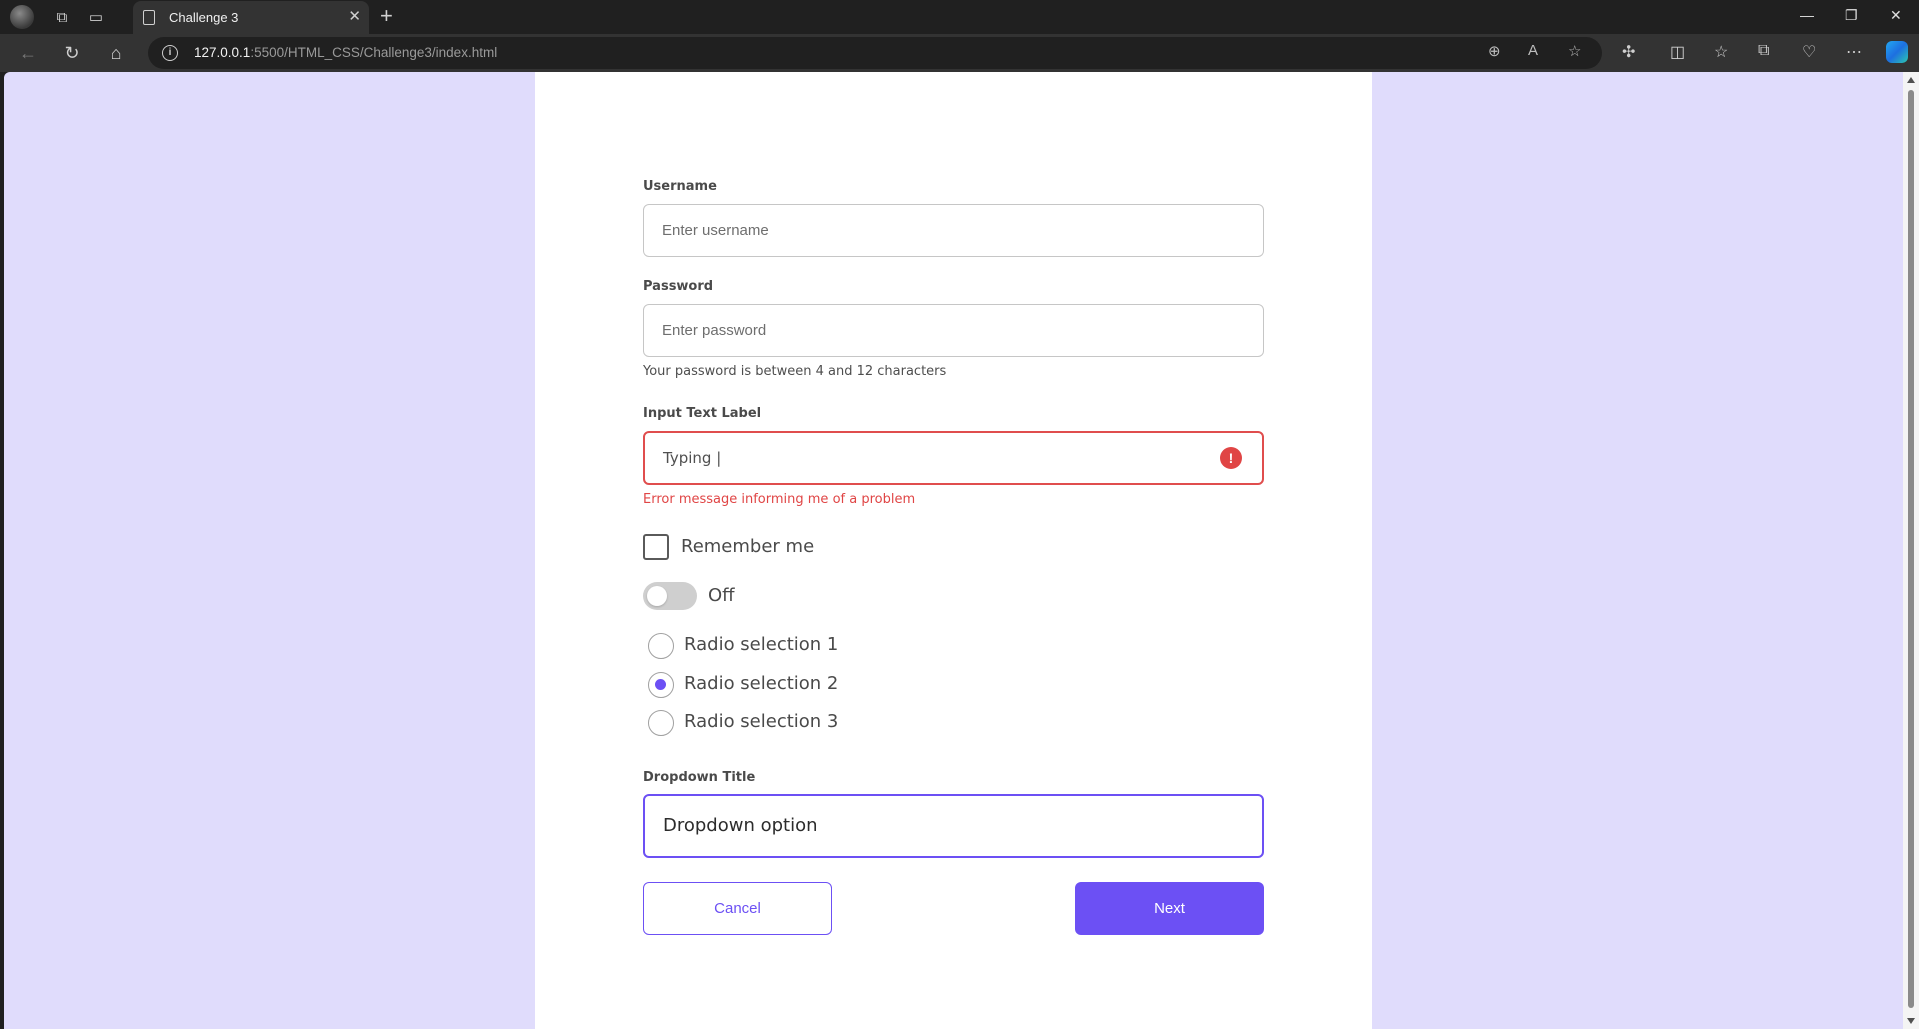 The width and height of the screenshot is (1919, 1029). I want to click on close-tab-icon: ✕, so click(354, 16).